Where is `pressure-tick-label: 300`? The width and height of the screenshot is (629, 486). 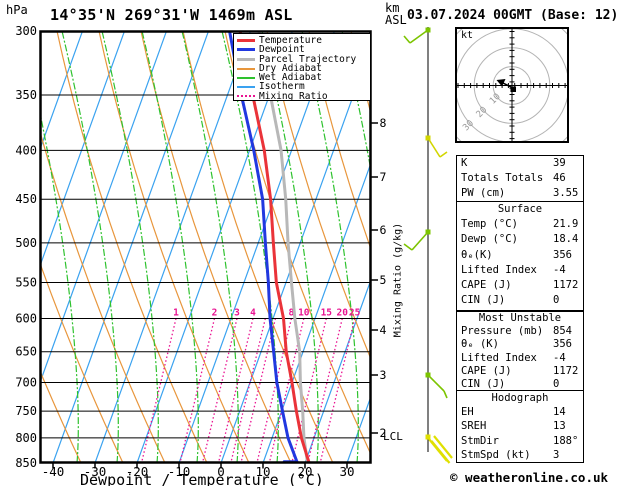
pressure-tick-label: 300 is located at coordinates (26, 31).